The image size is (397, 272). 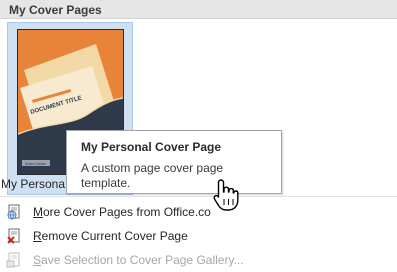 What do you see at coordinates (198, 196) in the screenshot?
I see `menu-divider` at bounding box center [198, 196].